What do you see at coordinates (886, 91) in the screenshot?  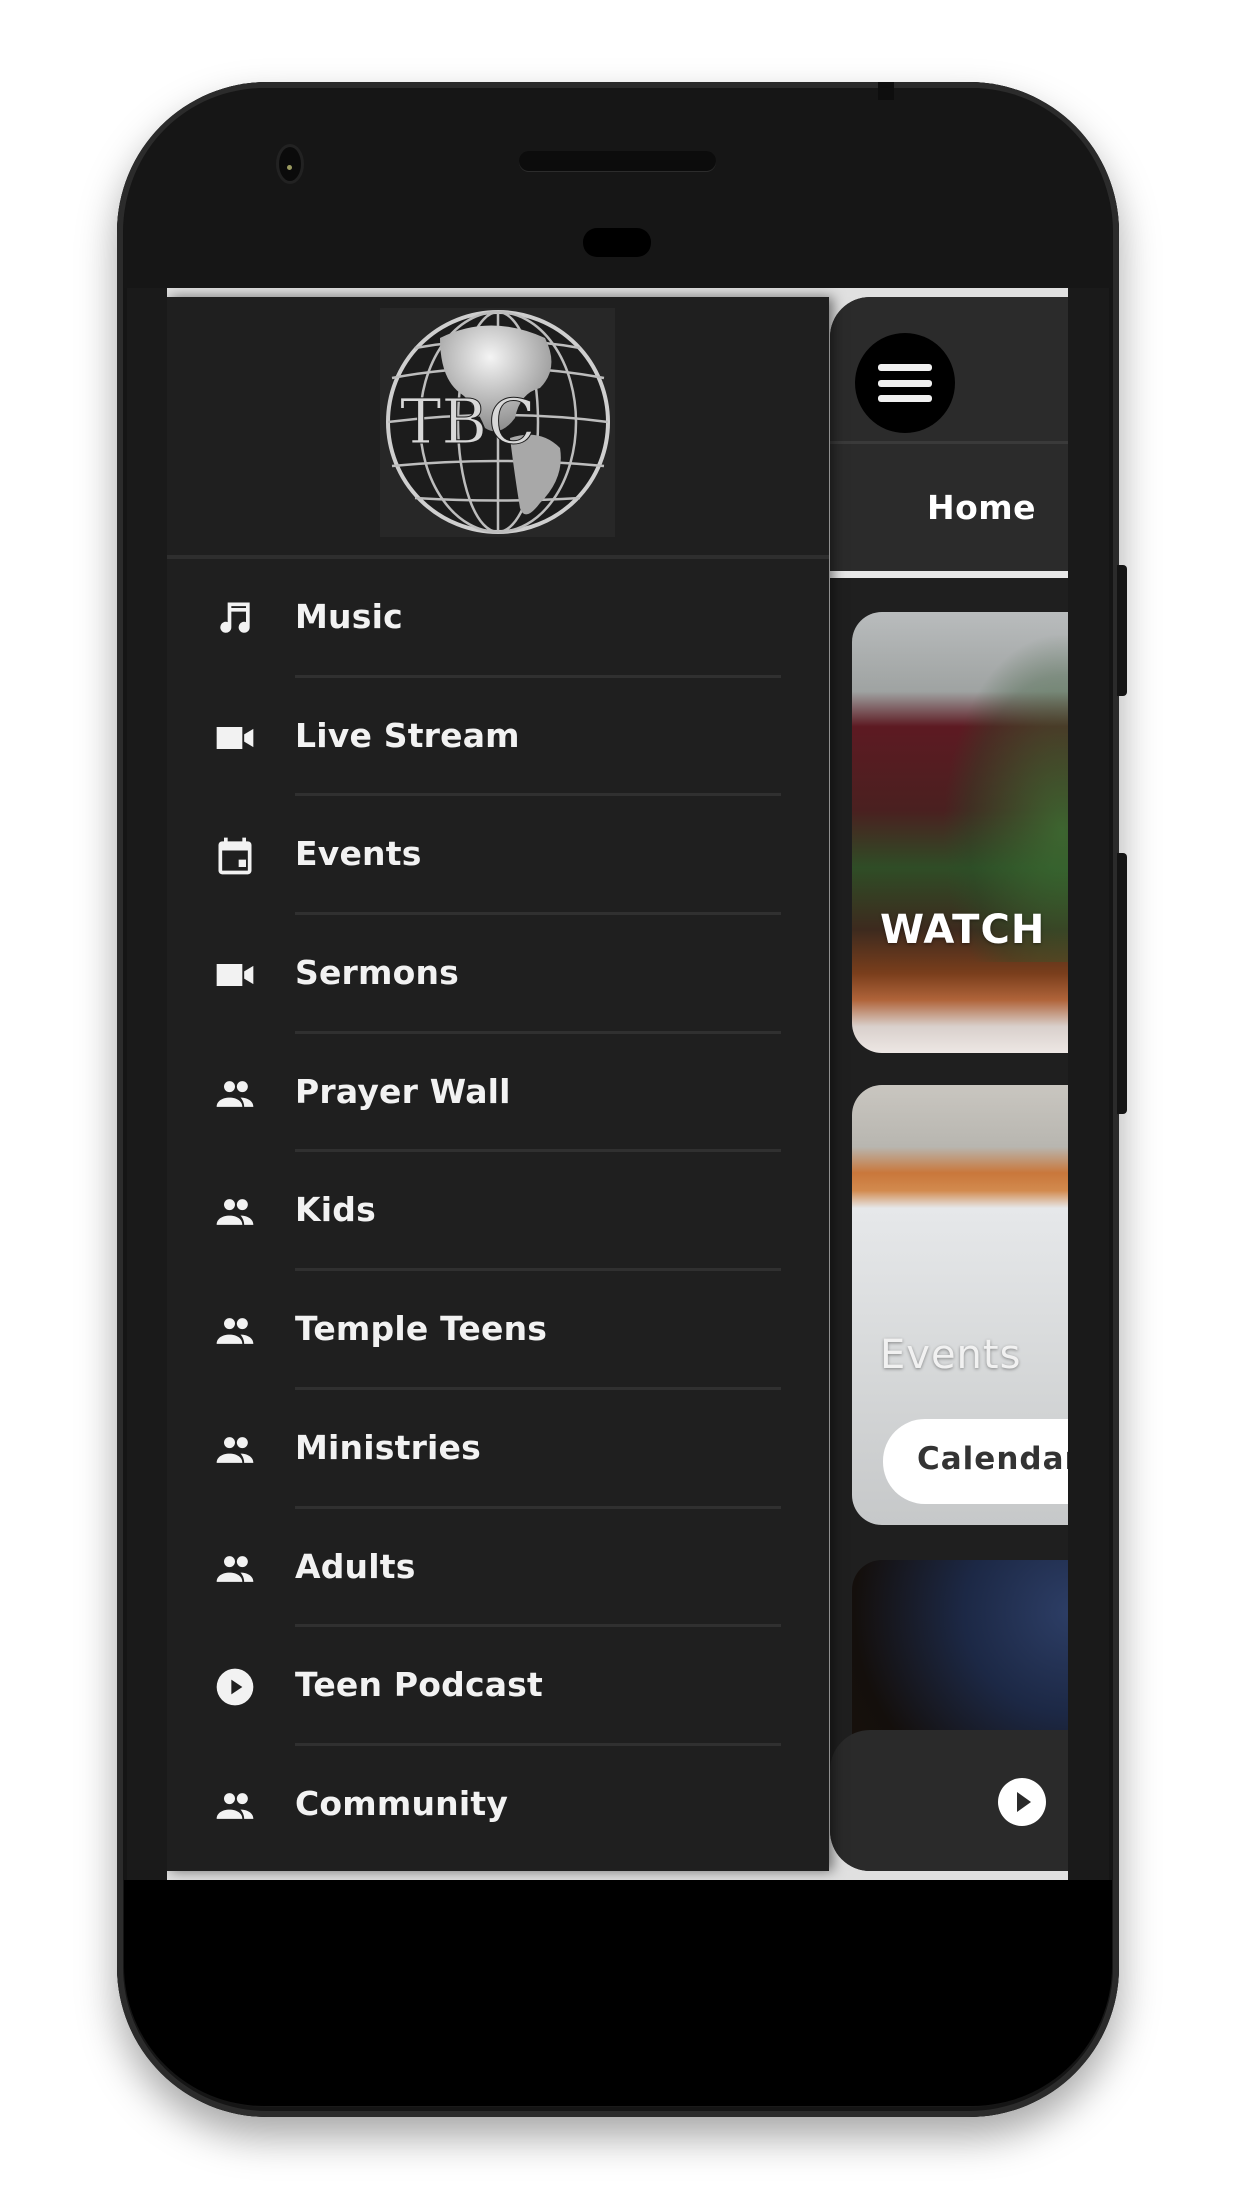 I see `antenna-line` at bounding box center [886, 91].